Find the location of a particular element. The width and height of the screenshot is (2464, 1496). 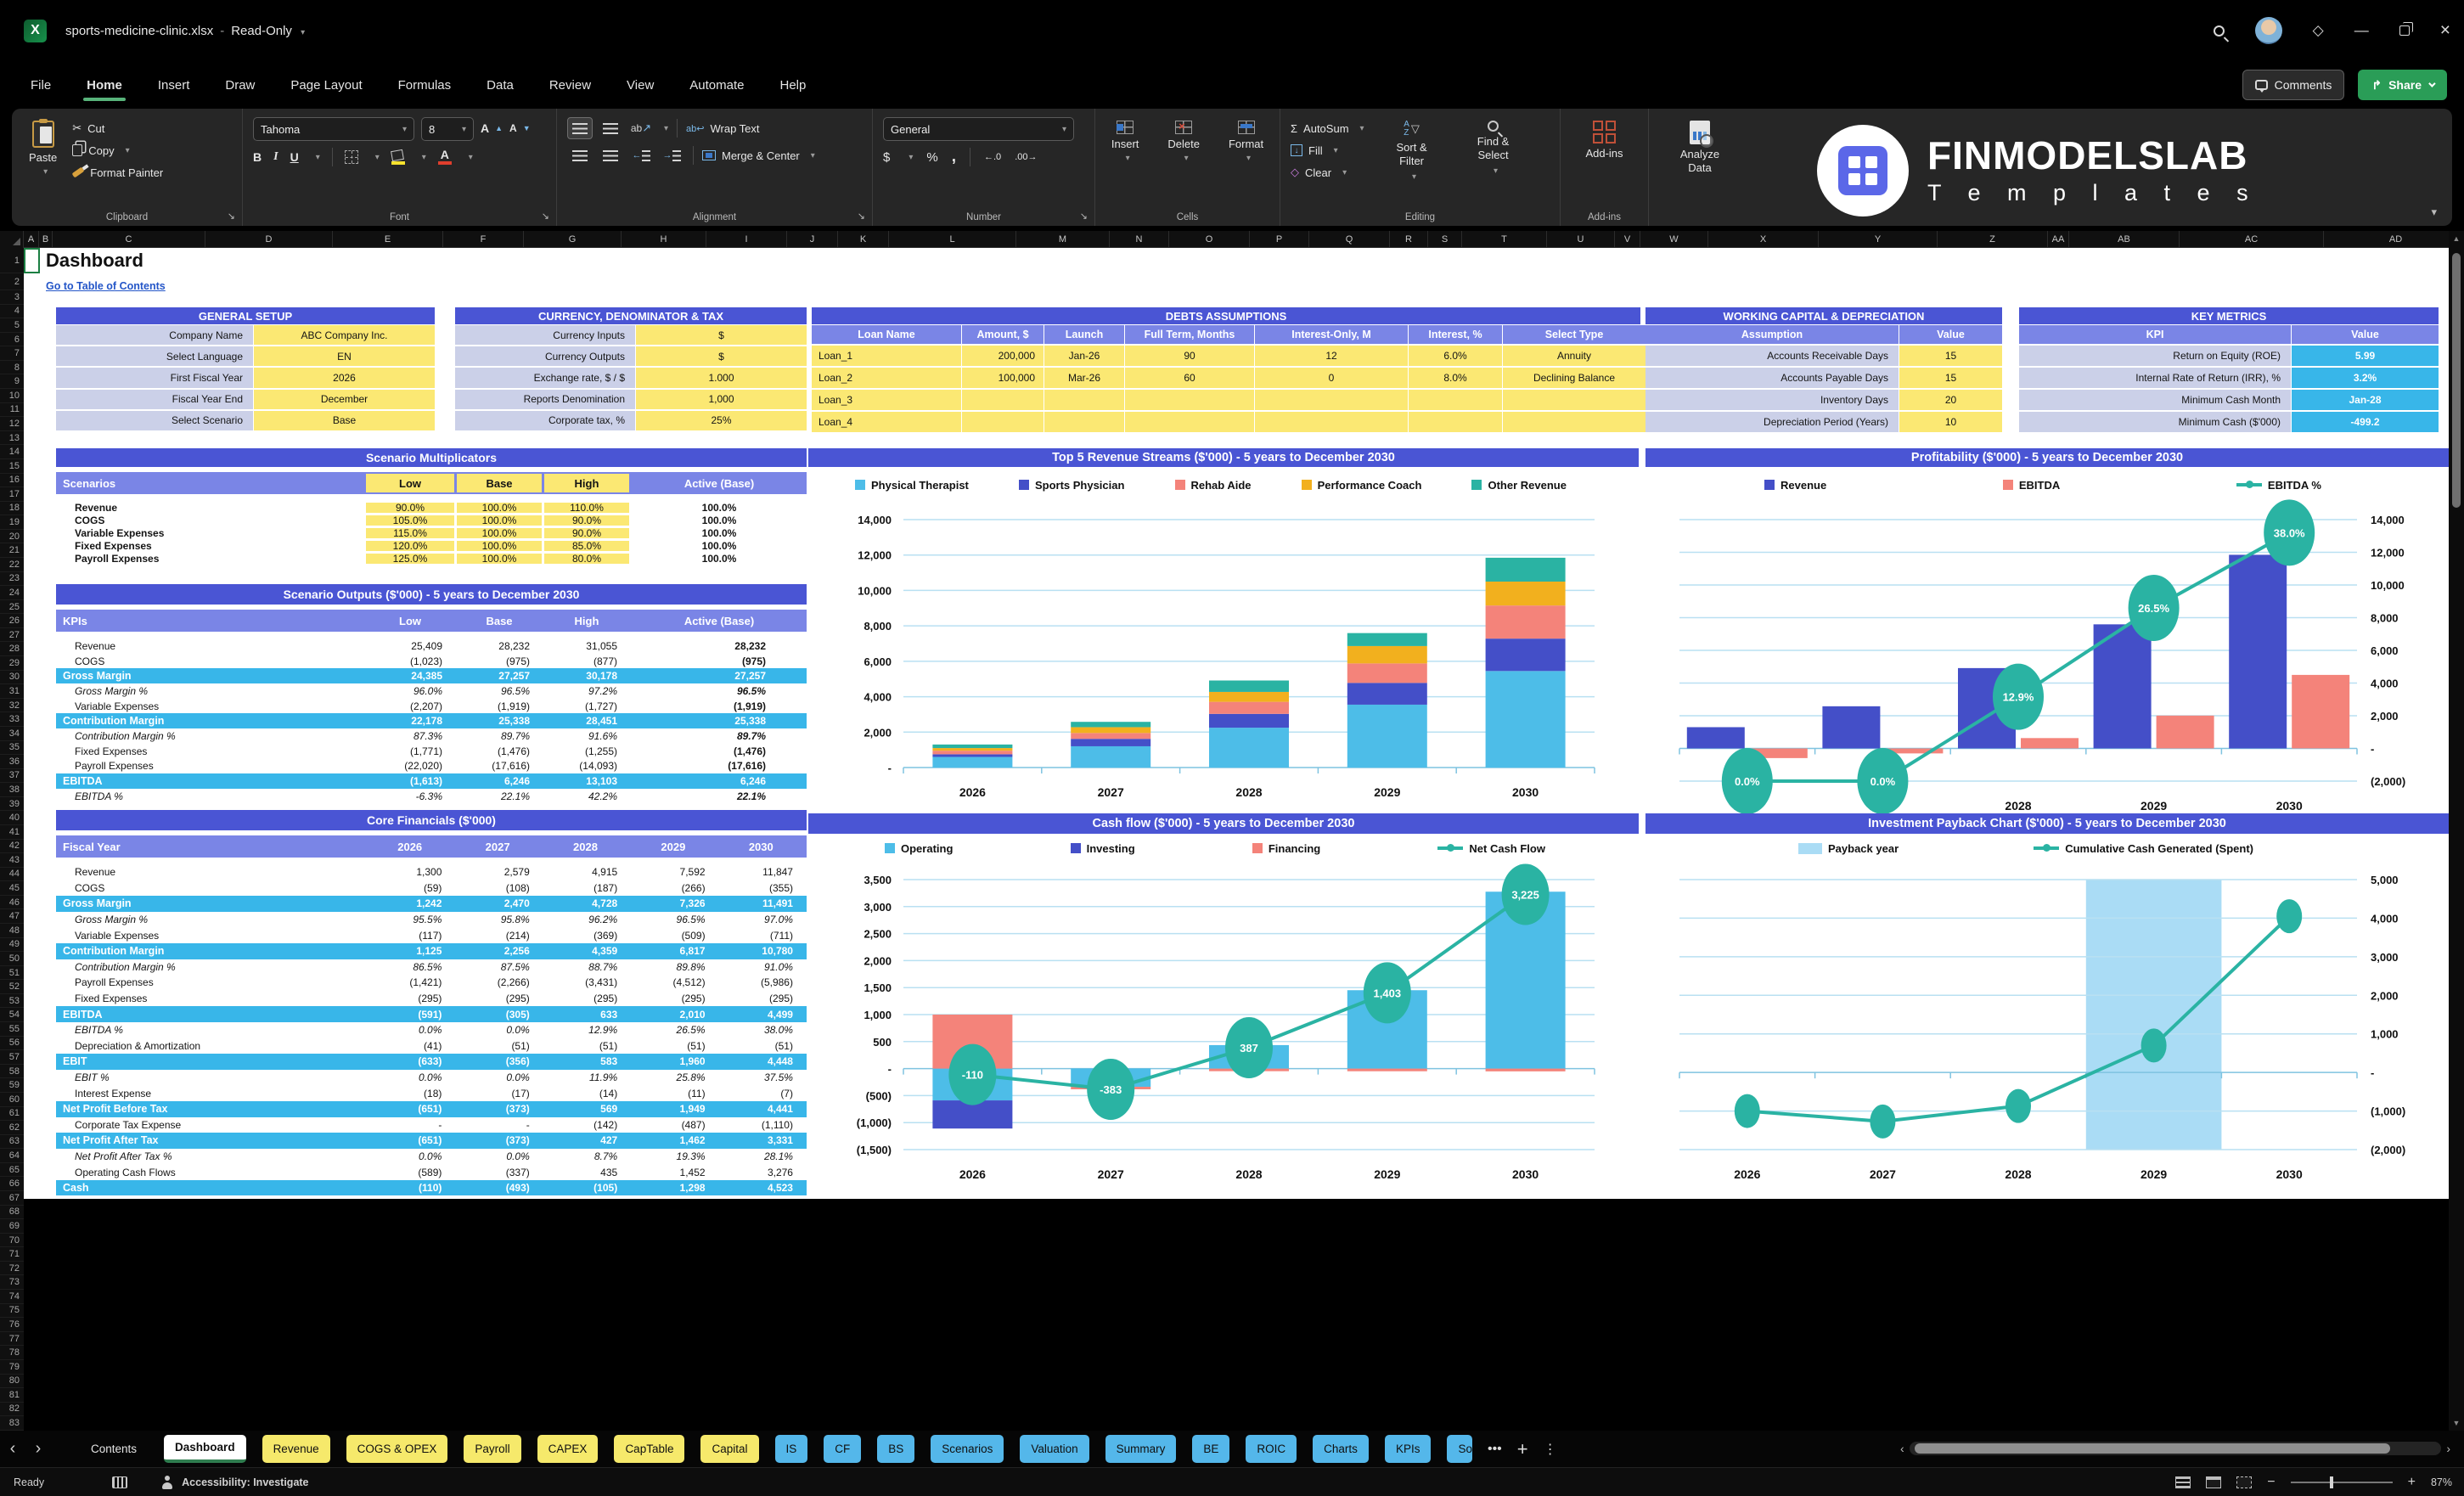

cell-input: 6.0% is located at coordinates (1455, 356).